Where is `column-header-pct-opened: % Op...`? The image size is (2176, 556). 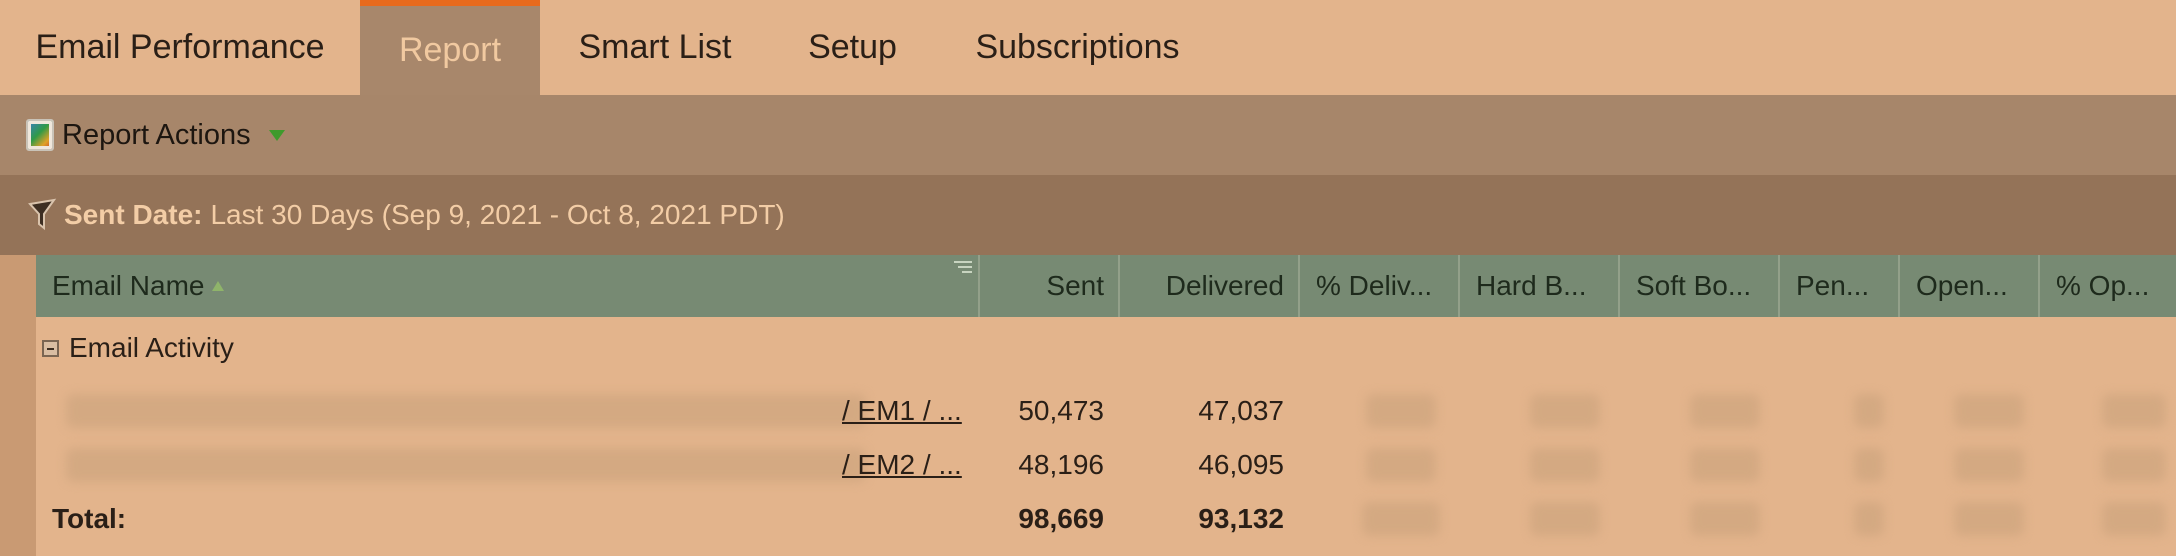 column-header-pct-opened: % Op... is located at coordinates (2107, 286).